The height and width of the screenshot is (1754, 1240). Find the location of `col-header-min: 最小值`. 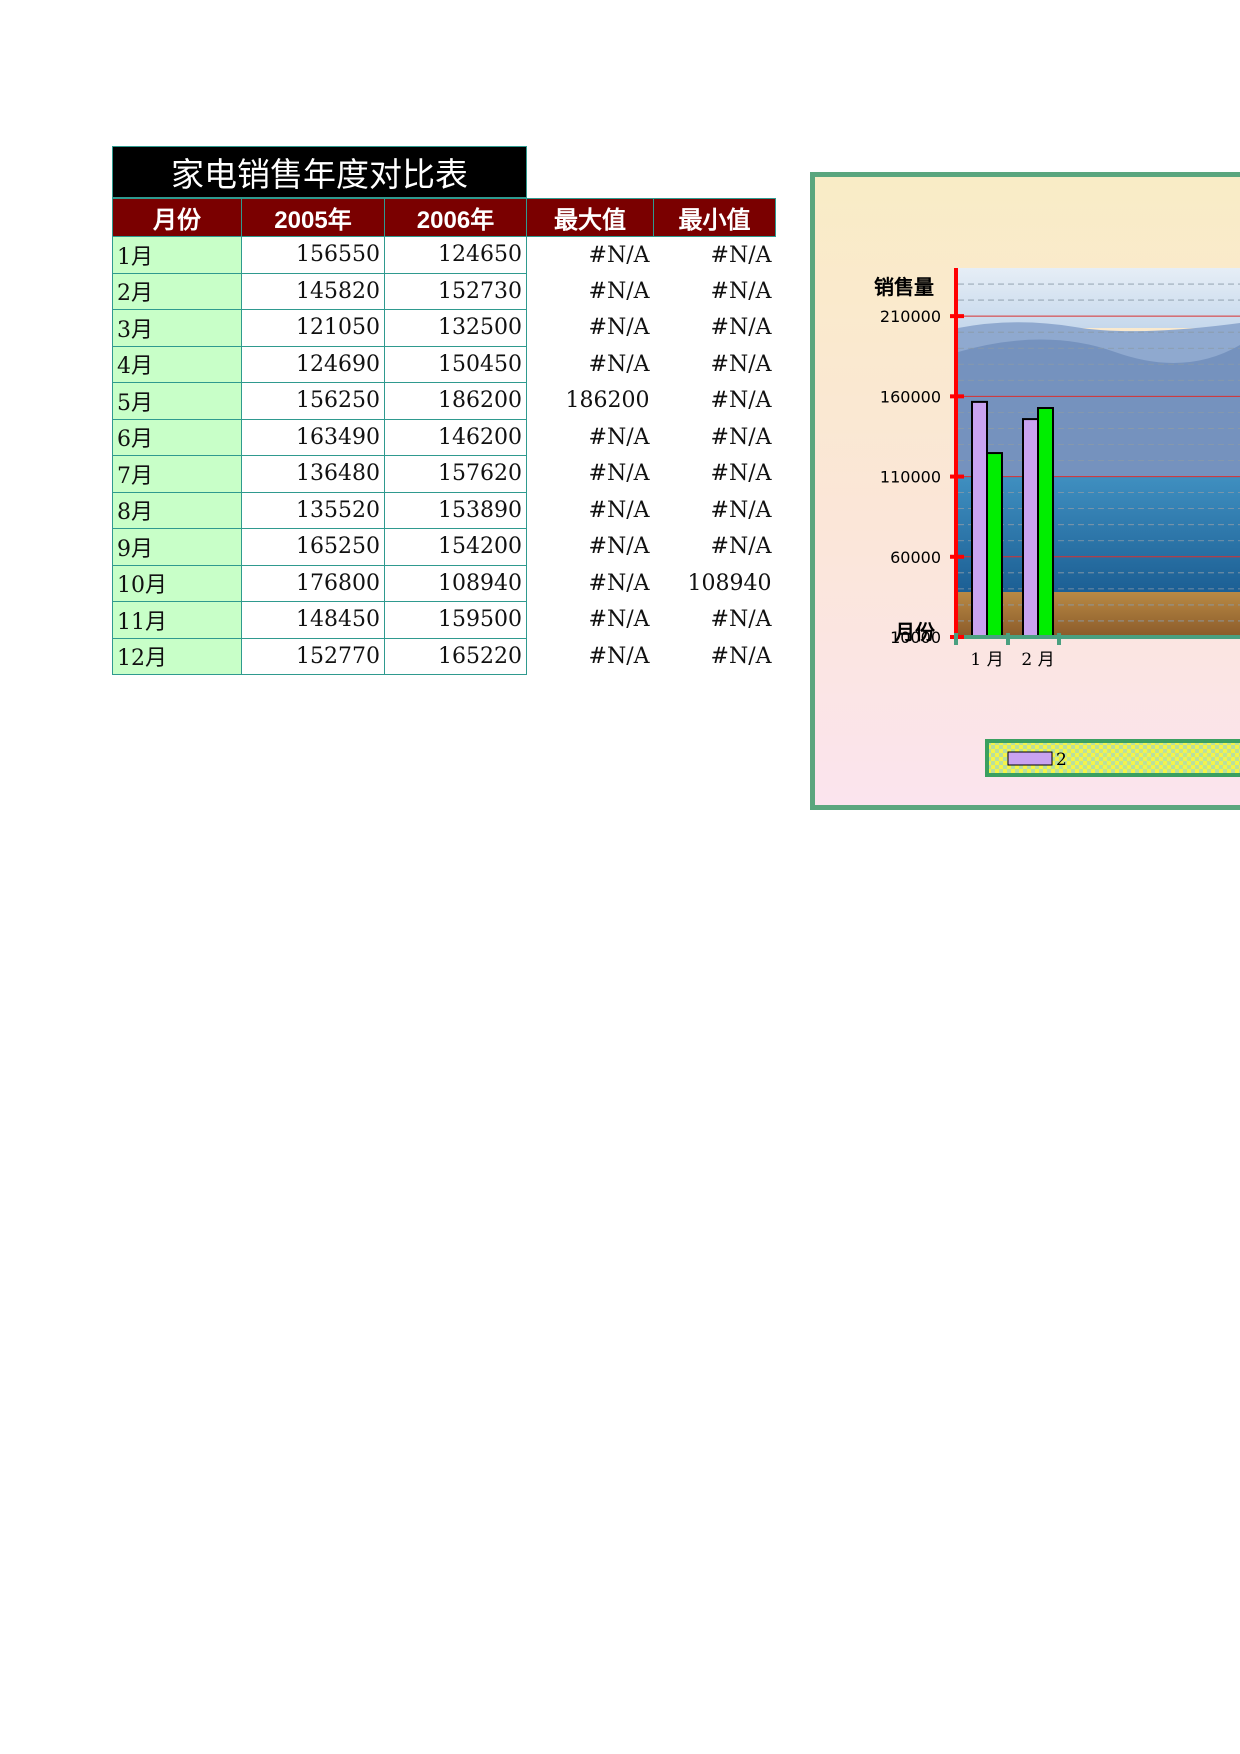

col-header-min: 最小值 is located at coordinates (714, 217).